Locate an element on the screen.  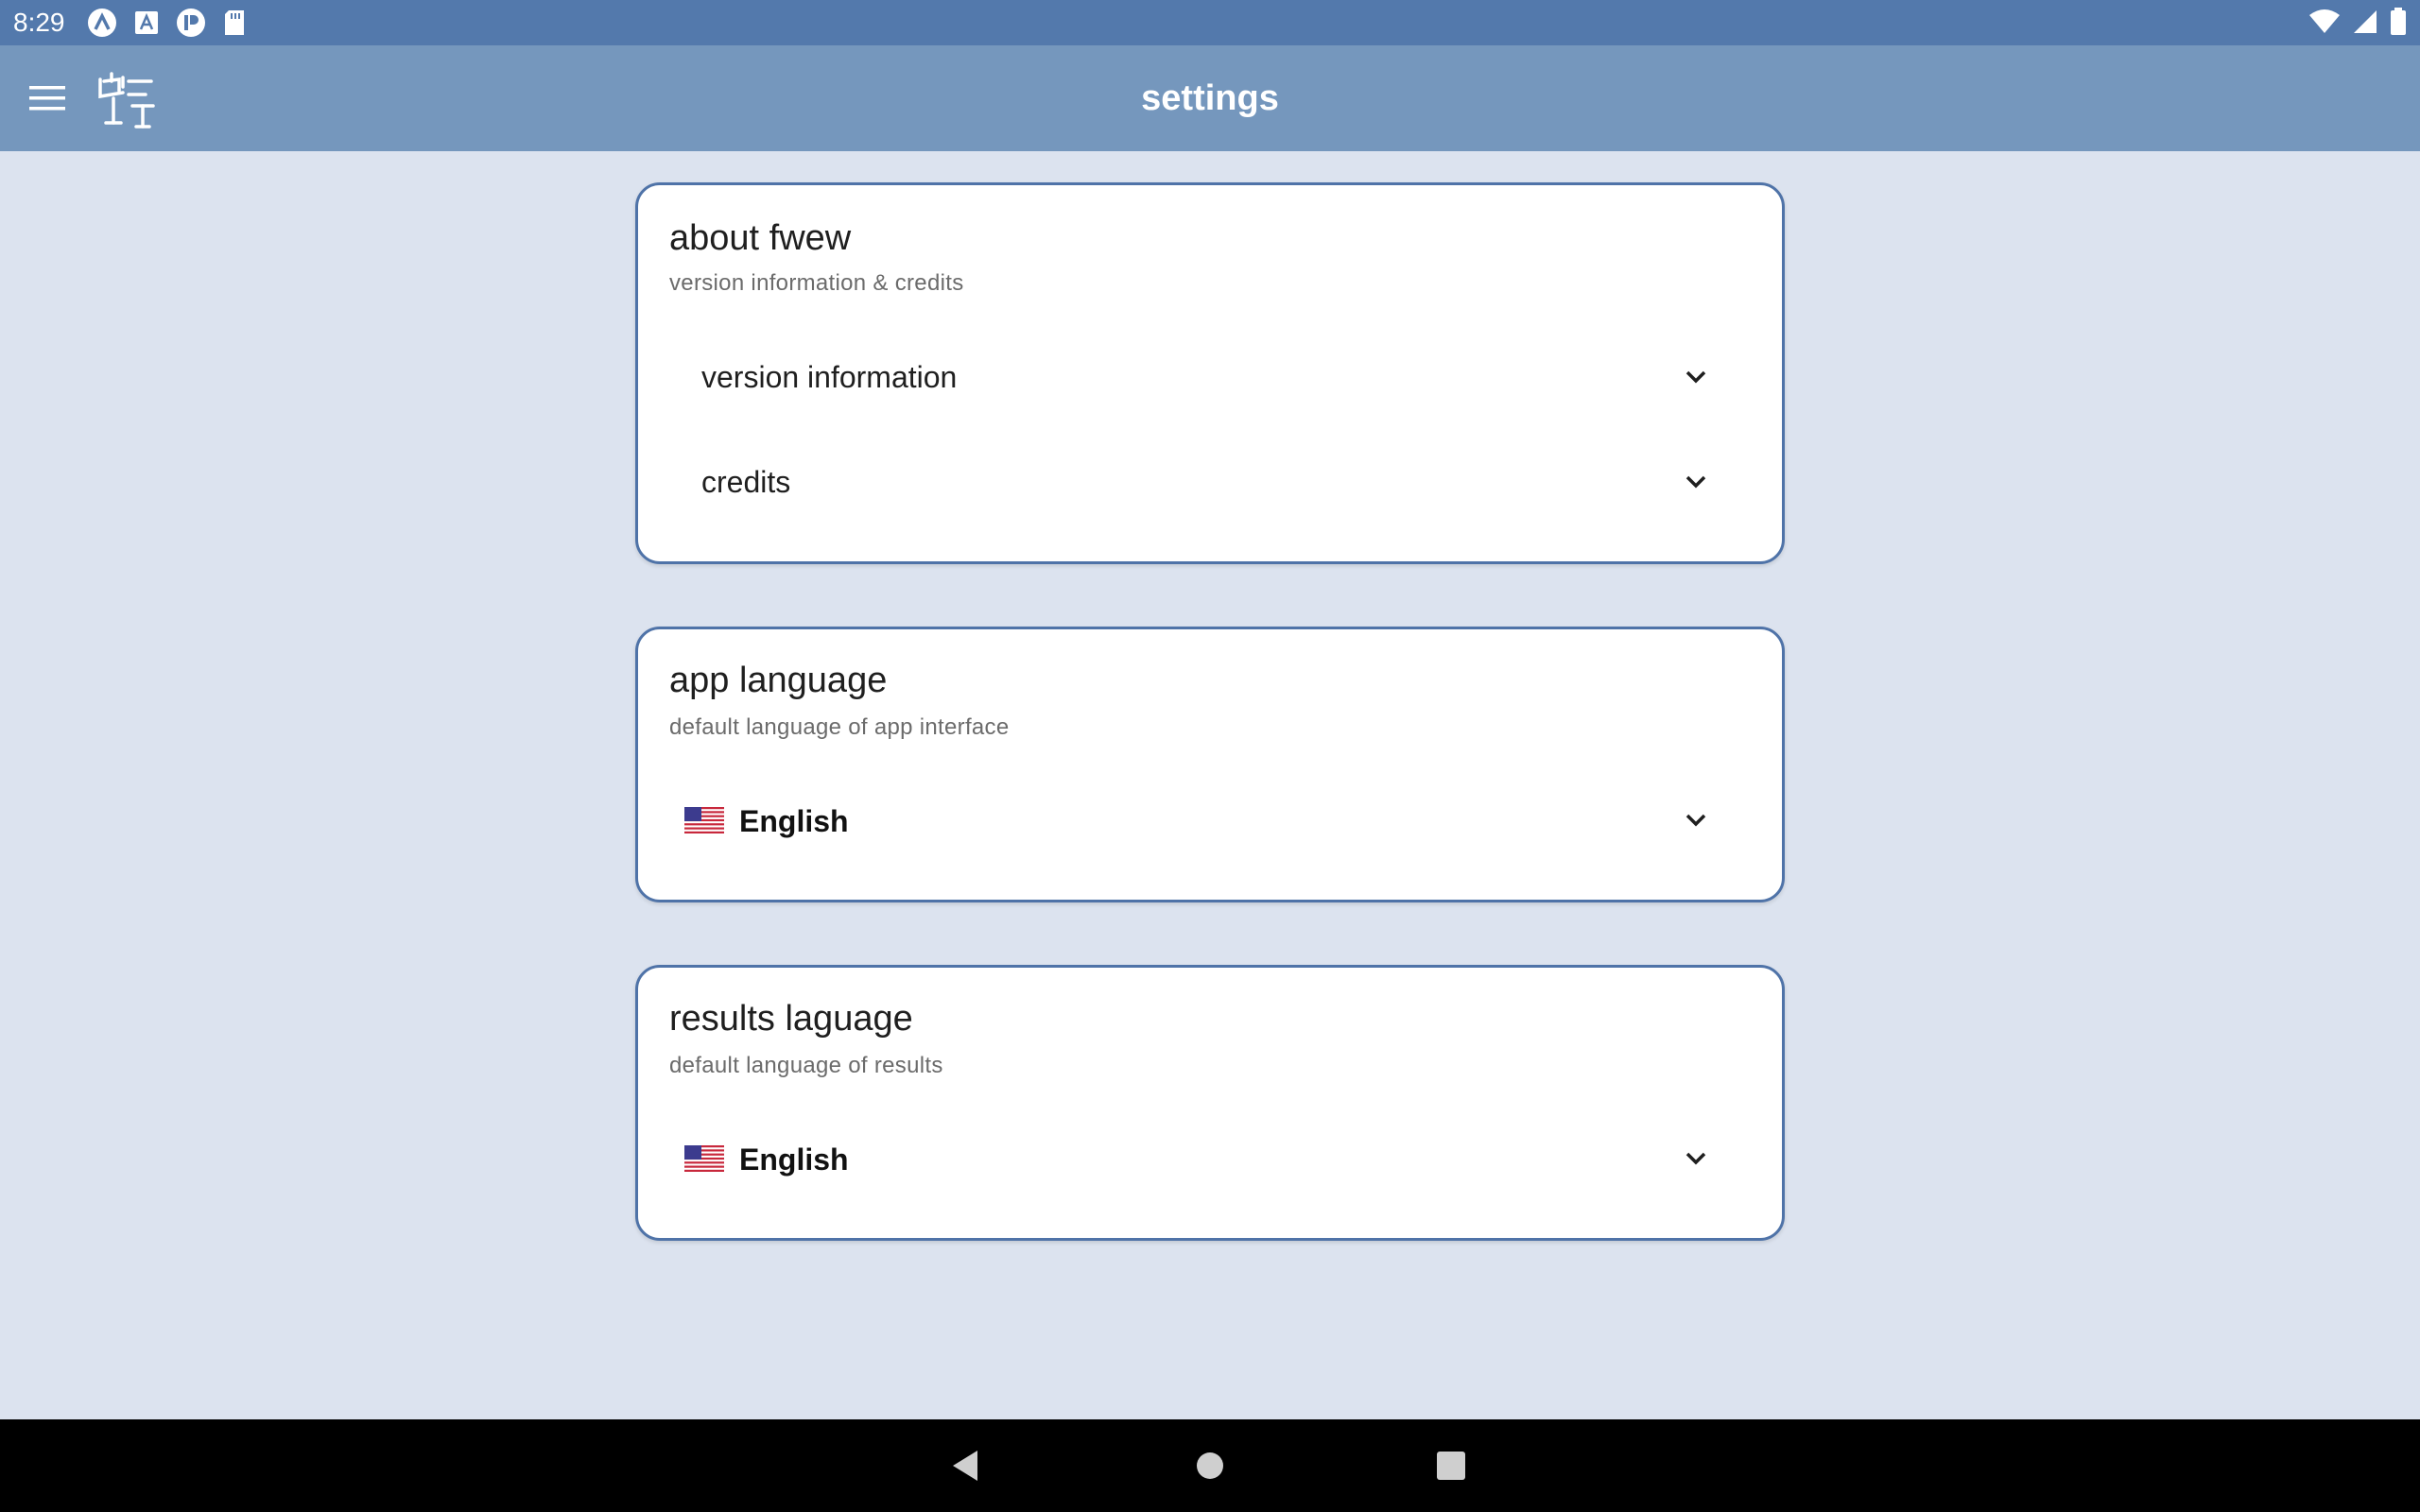
credits-expander: credits is located at coordinates (1210, 482).